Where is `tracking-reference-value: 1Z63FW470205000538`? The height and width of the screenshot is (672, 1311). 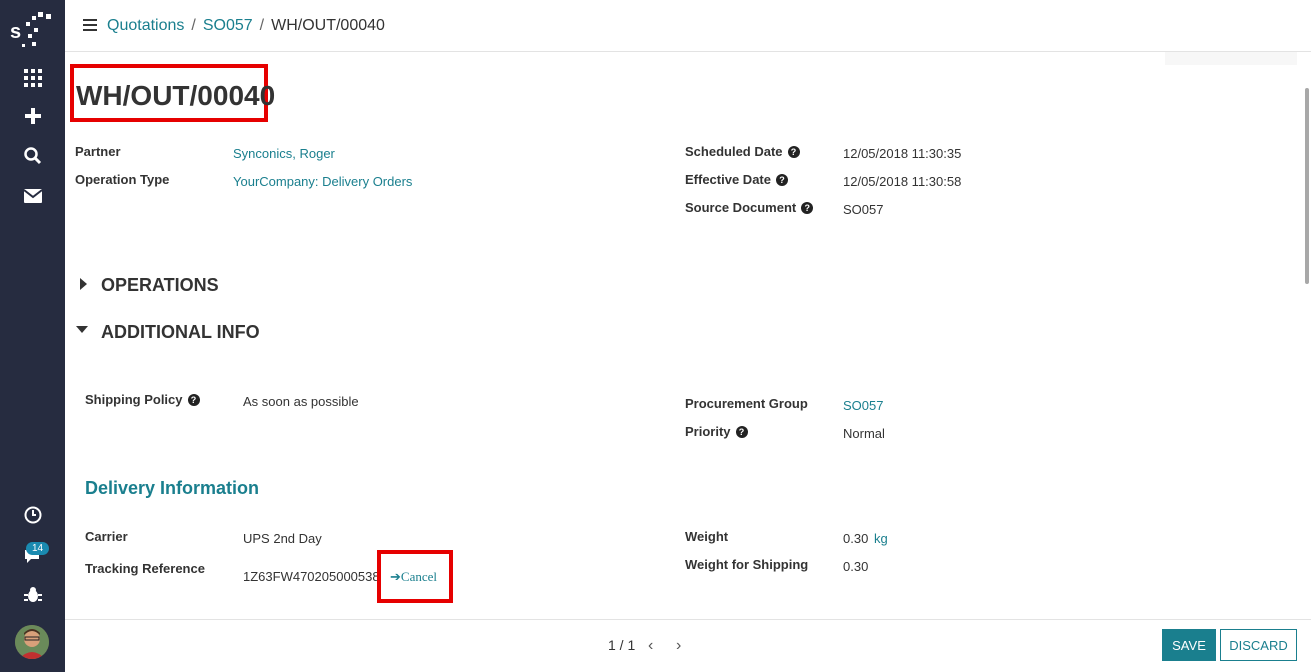
tracking-reference-value: 1Z63FW470205000538 is located at coordinates (311, 576).